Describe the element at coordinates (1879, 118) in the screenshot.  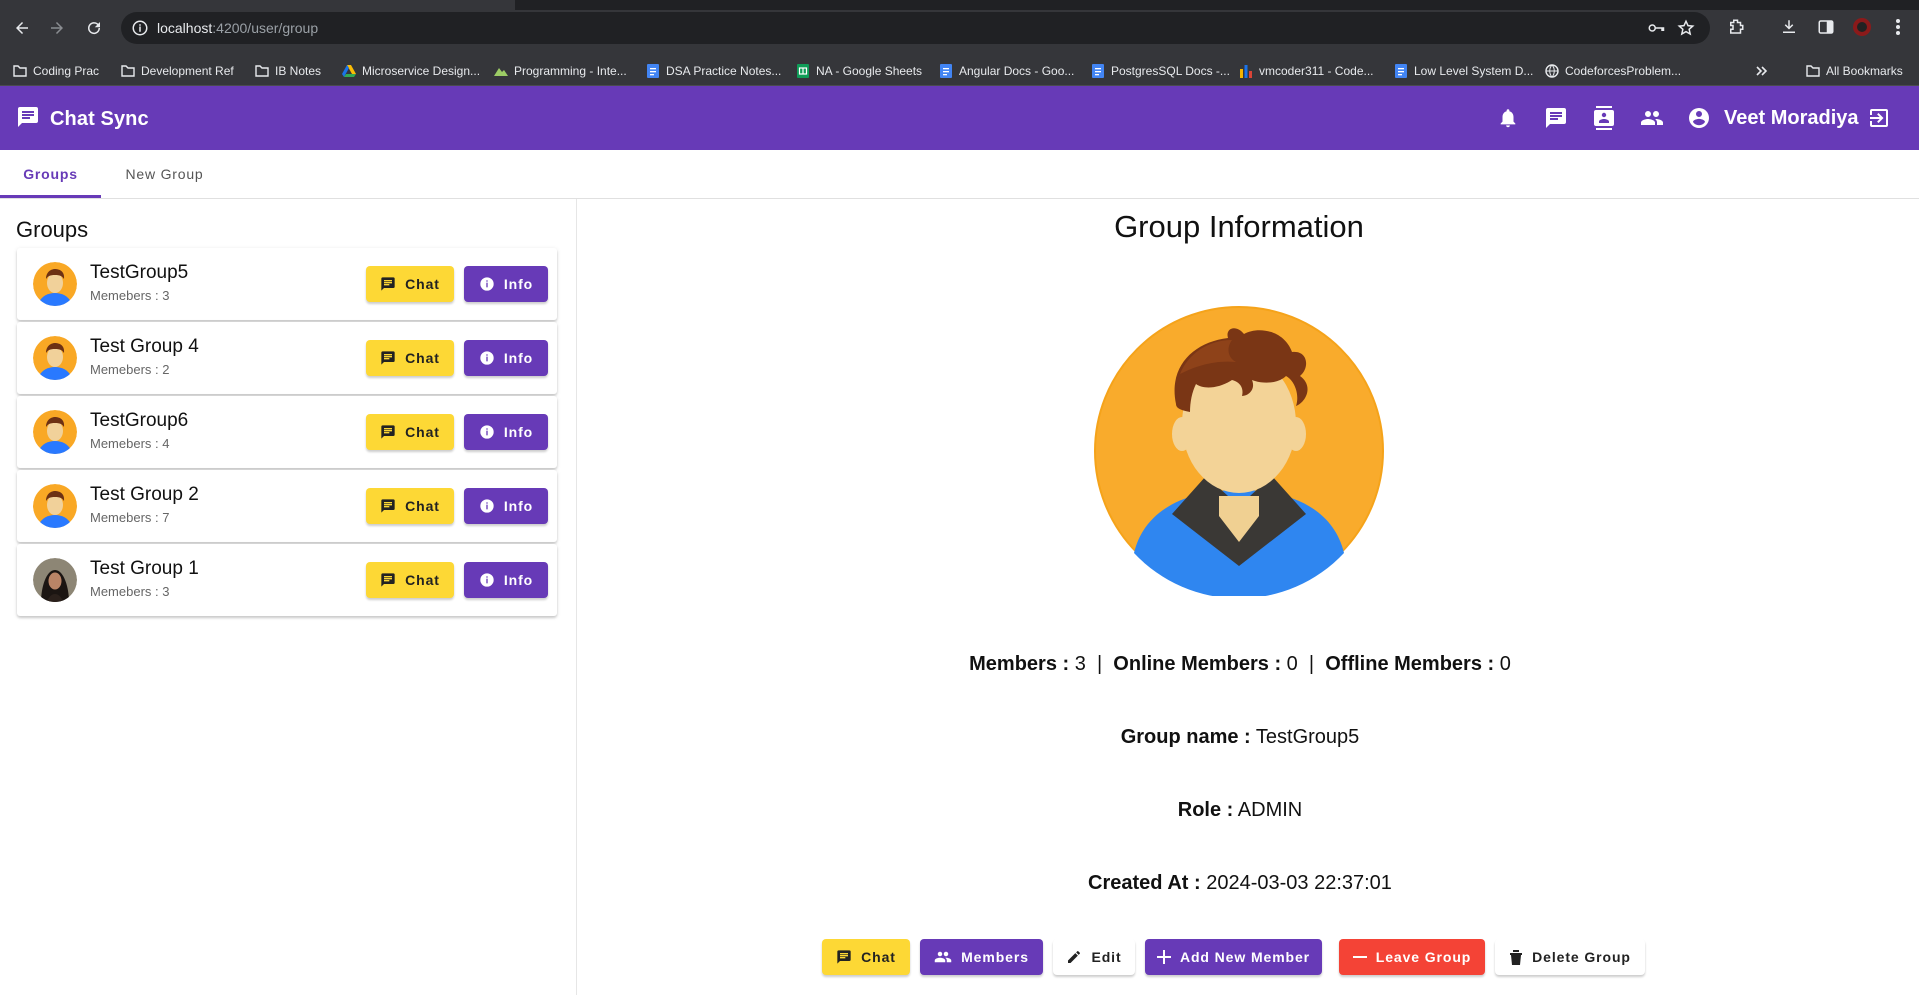
I see `logout-icon` at that location.